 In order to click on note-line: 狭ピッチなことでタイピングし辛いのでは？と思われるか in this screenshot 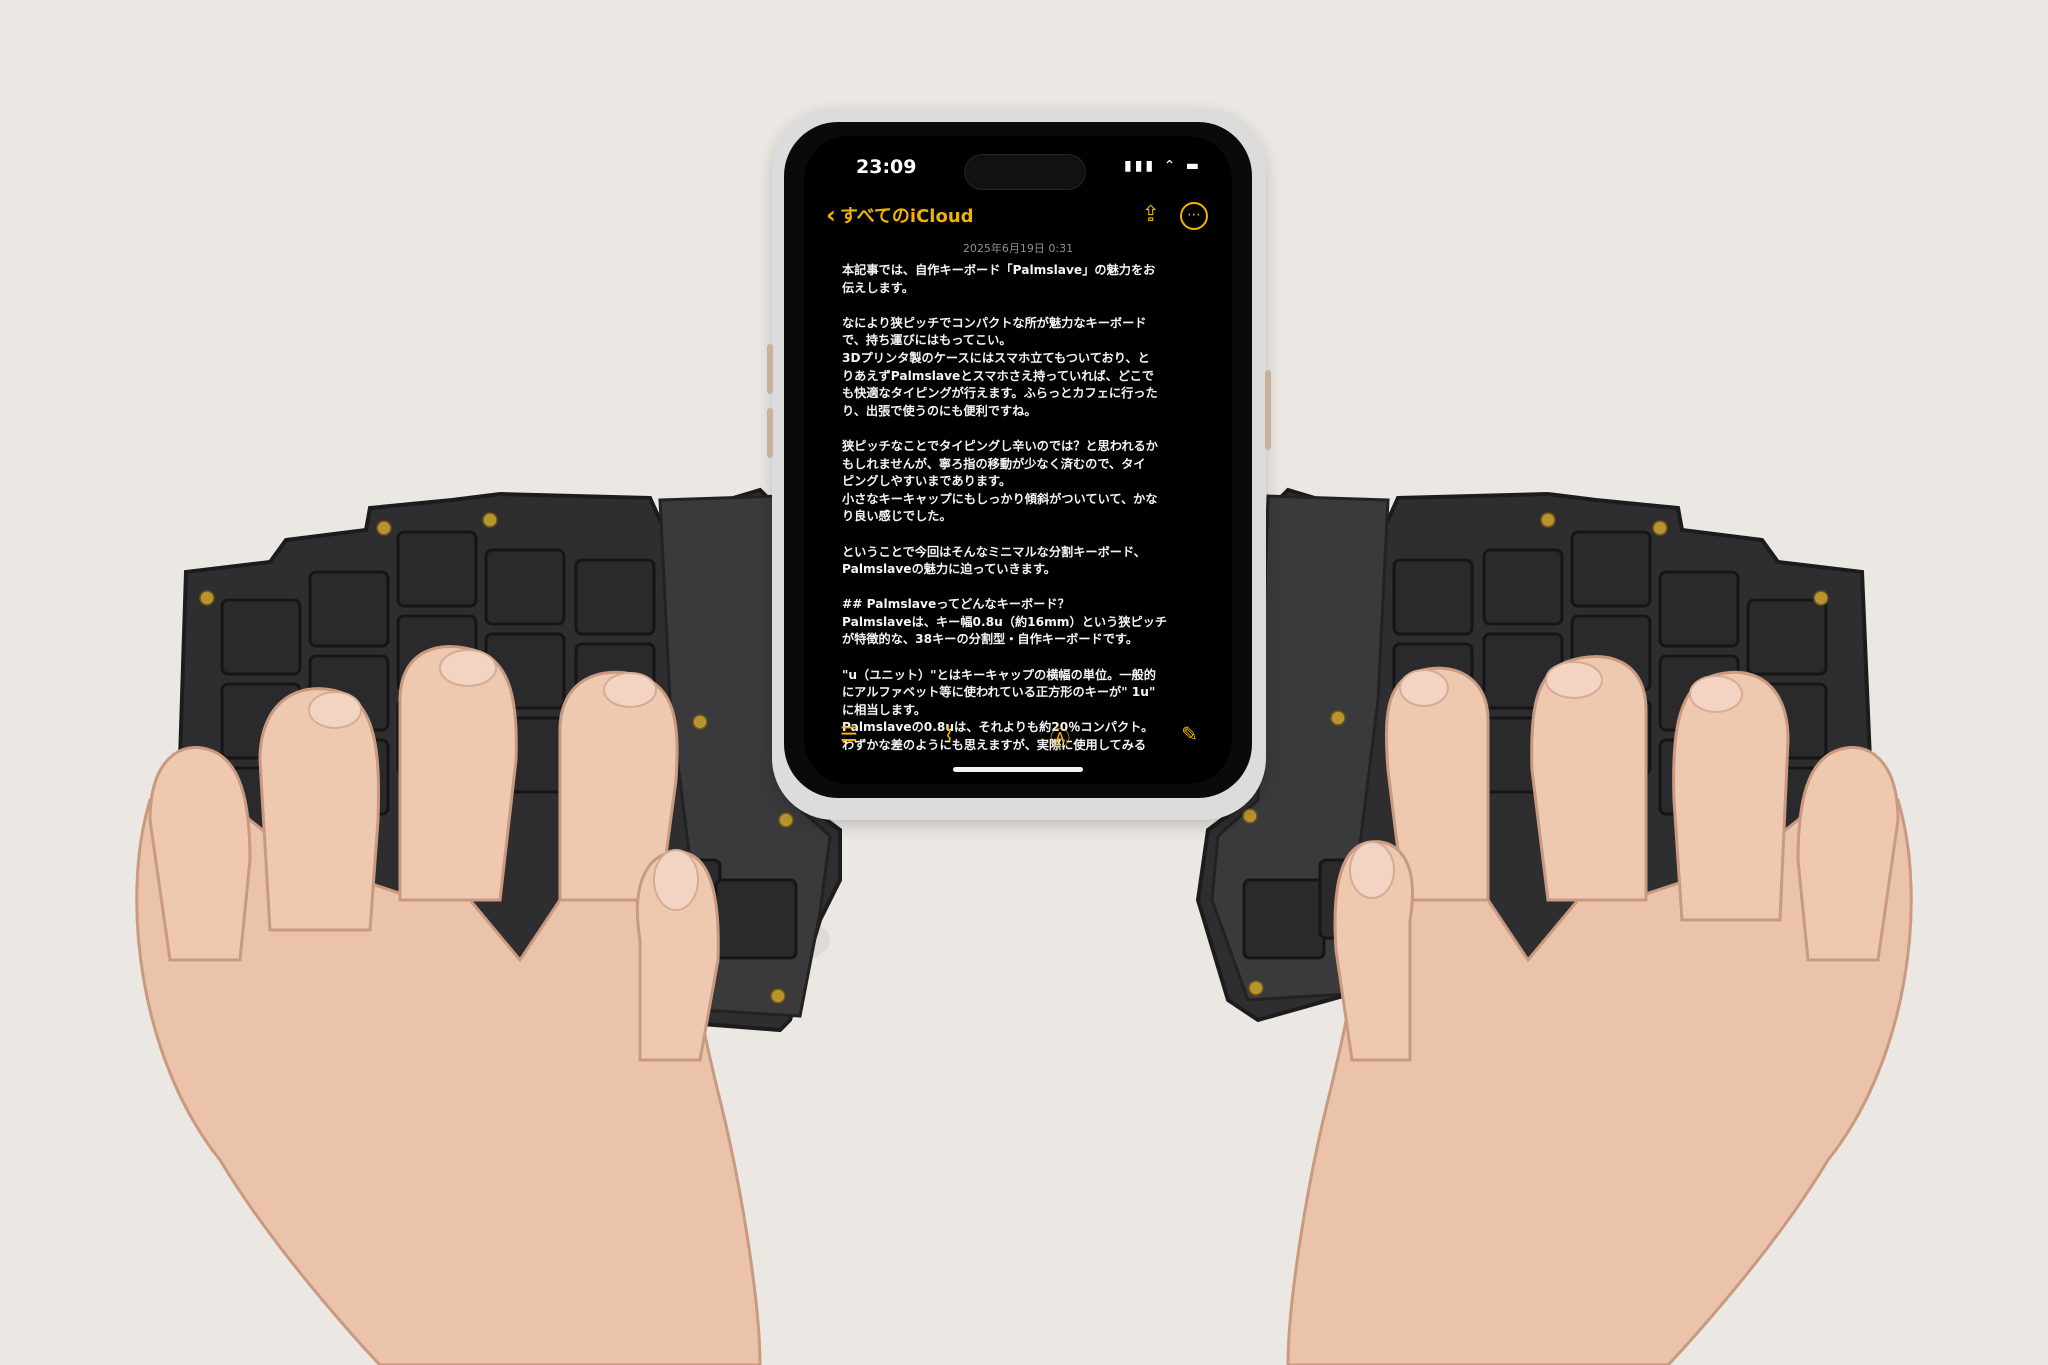, I will do `click(1000, 445)`.